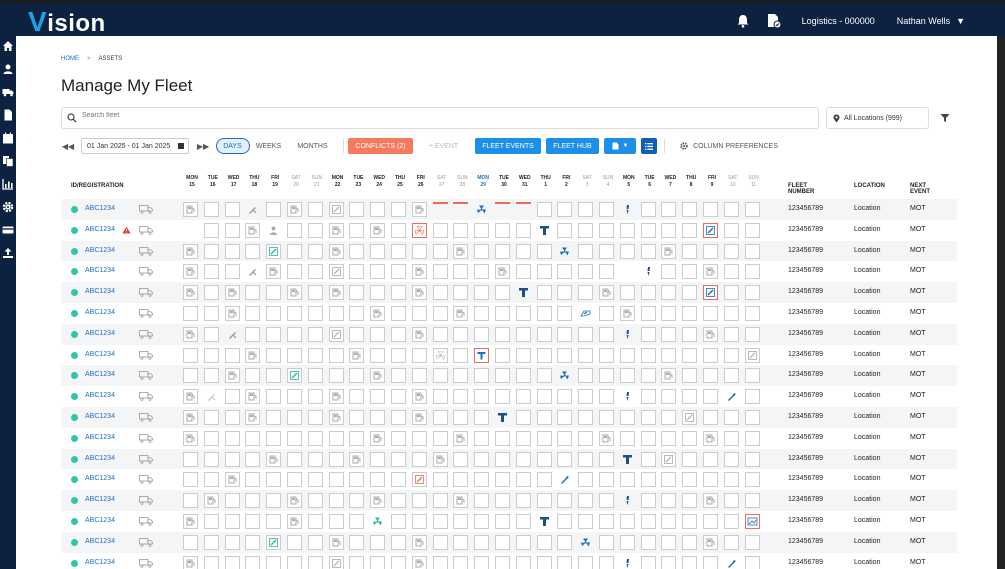 This screenshot has height=569, width=1005. What do you see at coordinates (509, 230) in the screenshot?
I see `table-row: ABC1234 123456789 Location MOT` at bounding box center [509, 230].